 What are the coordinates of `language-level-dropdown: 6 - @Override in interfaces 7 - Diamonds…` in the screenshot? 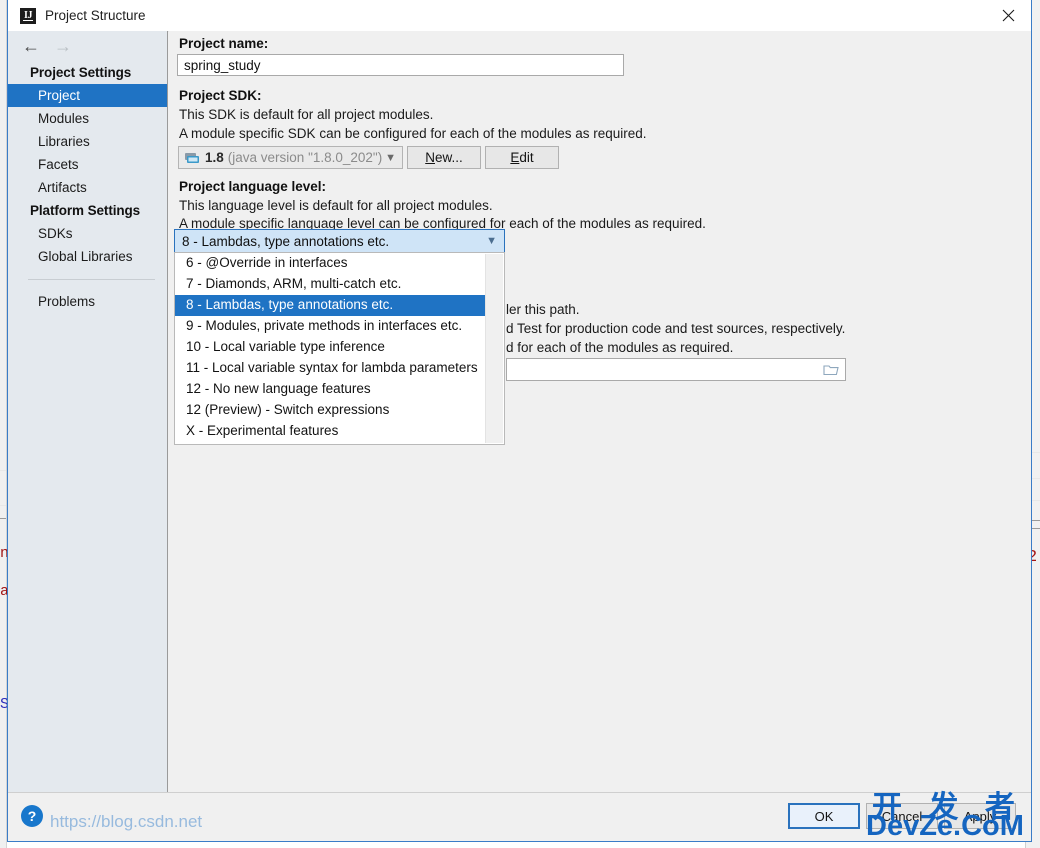 It's located at (339, 348).